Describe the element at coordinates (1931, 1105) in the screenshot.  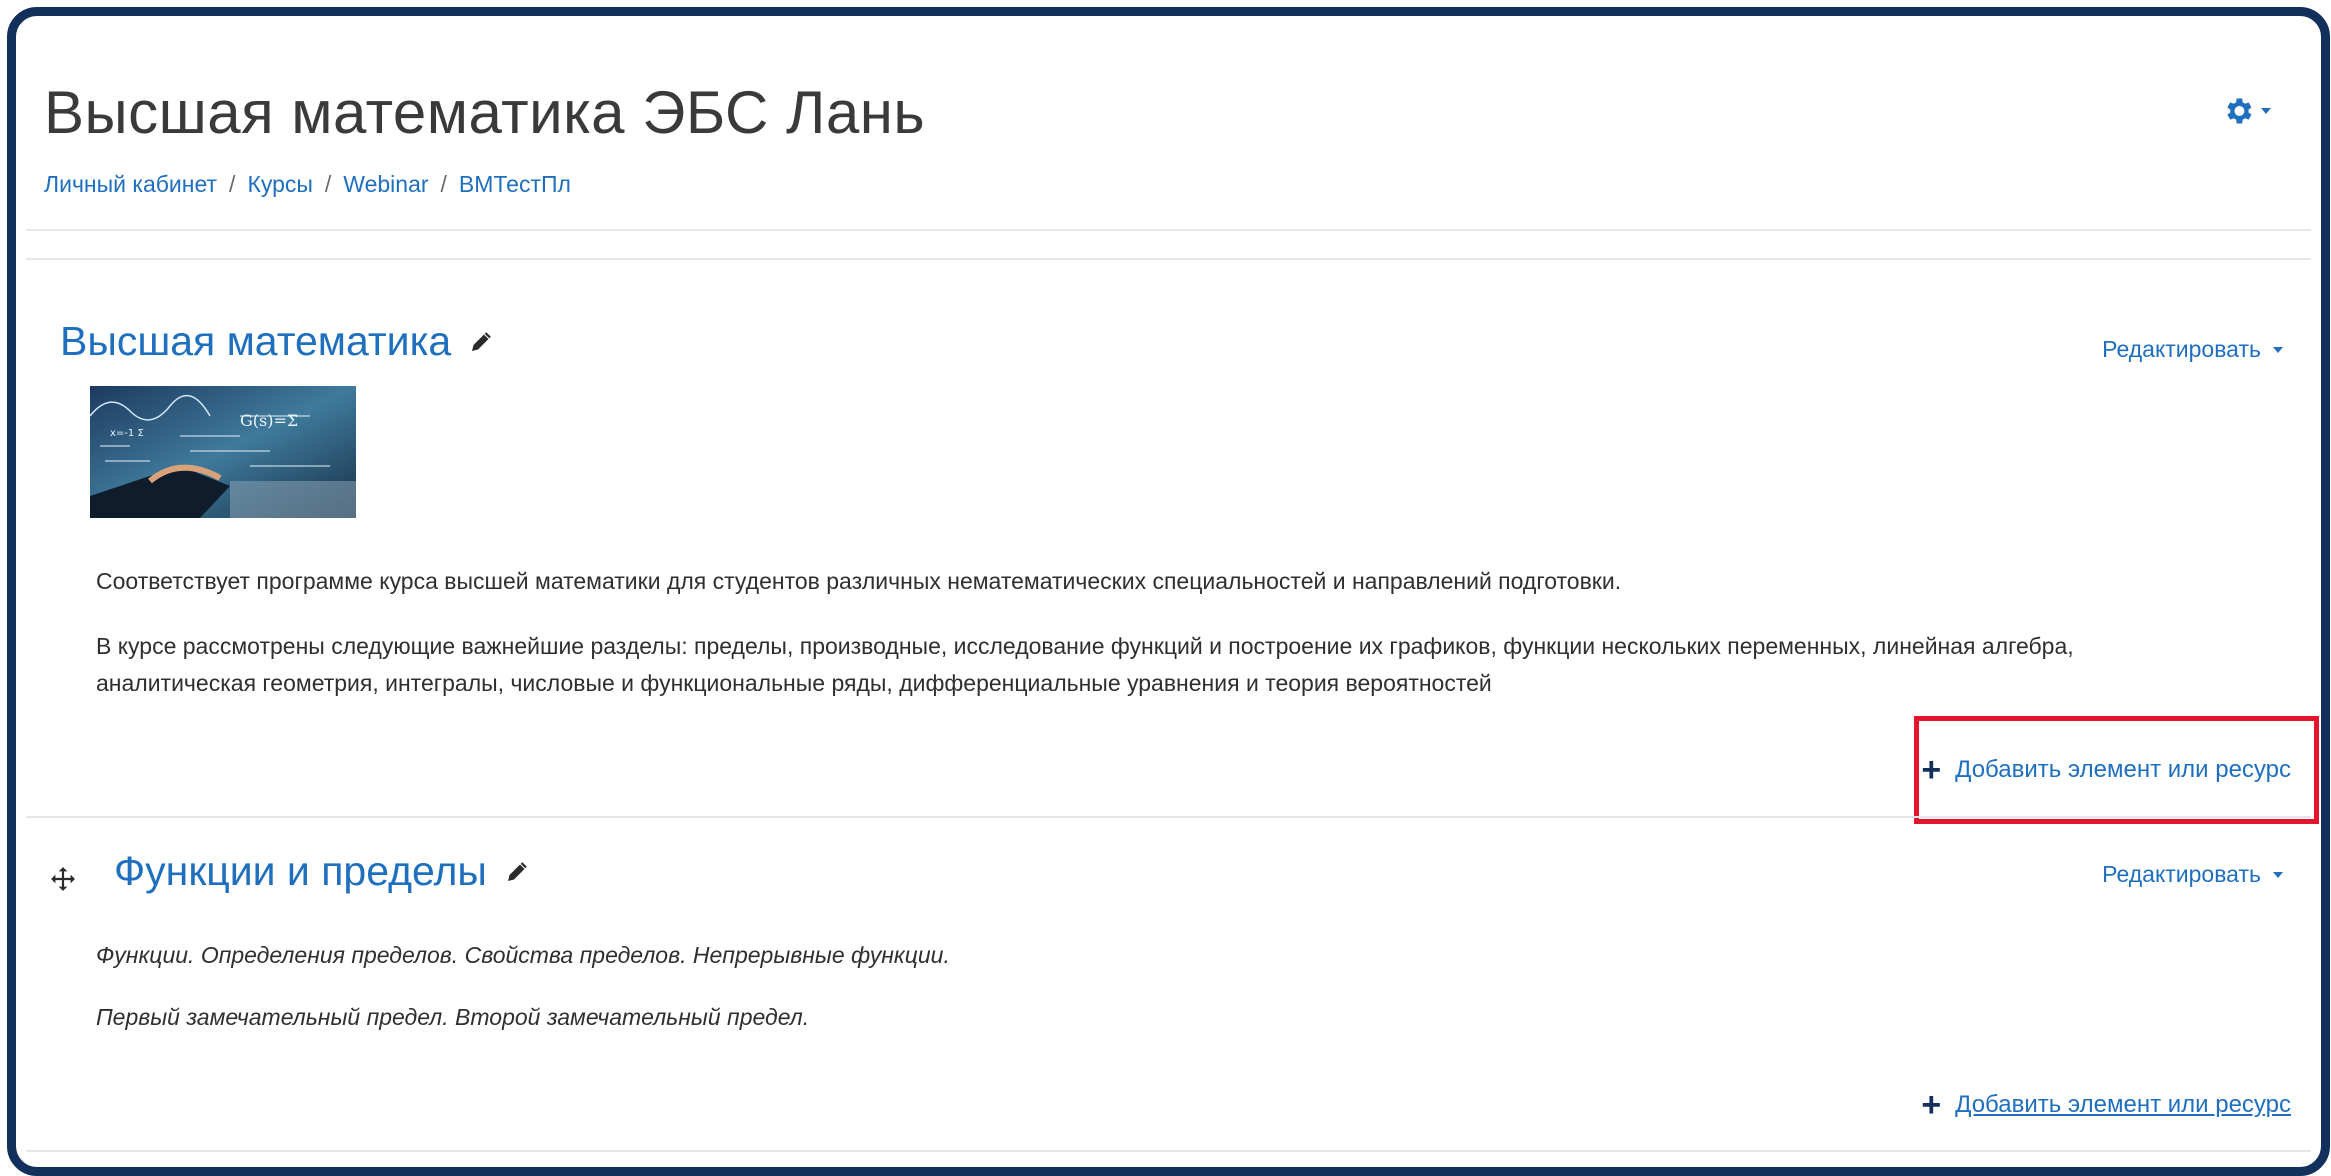
I see `plus-icon: +` at that location.